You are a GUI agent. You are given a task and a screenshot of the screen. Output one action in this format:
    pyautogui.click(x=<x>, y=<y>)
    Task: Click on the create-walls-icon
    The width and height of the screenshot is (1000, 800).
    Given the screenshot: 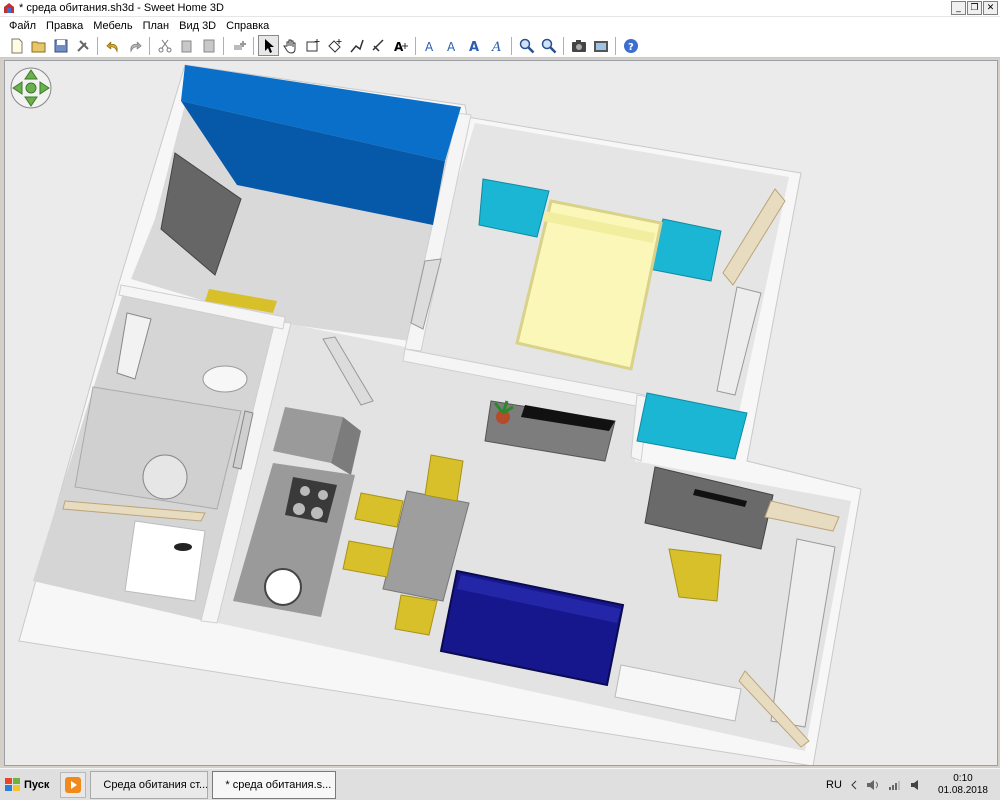 What is the action you would take?
    pyautogui.click(x=312, y=45)
    